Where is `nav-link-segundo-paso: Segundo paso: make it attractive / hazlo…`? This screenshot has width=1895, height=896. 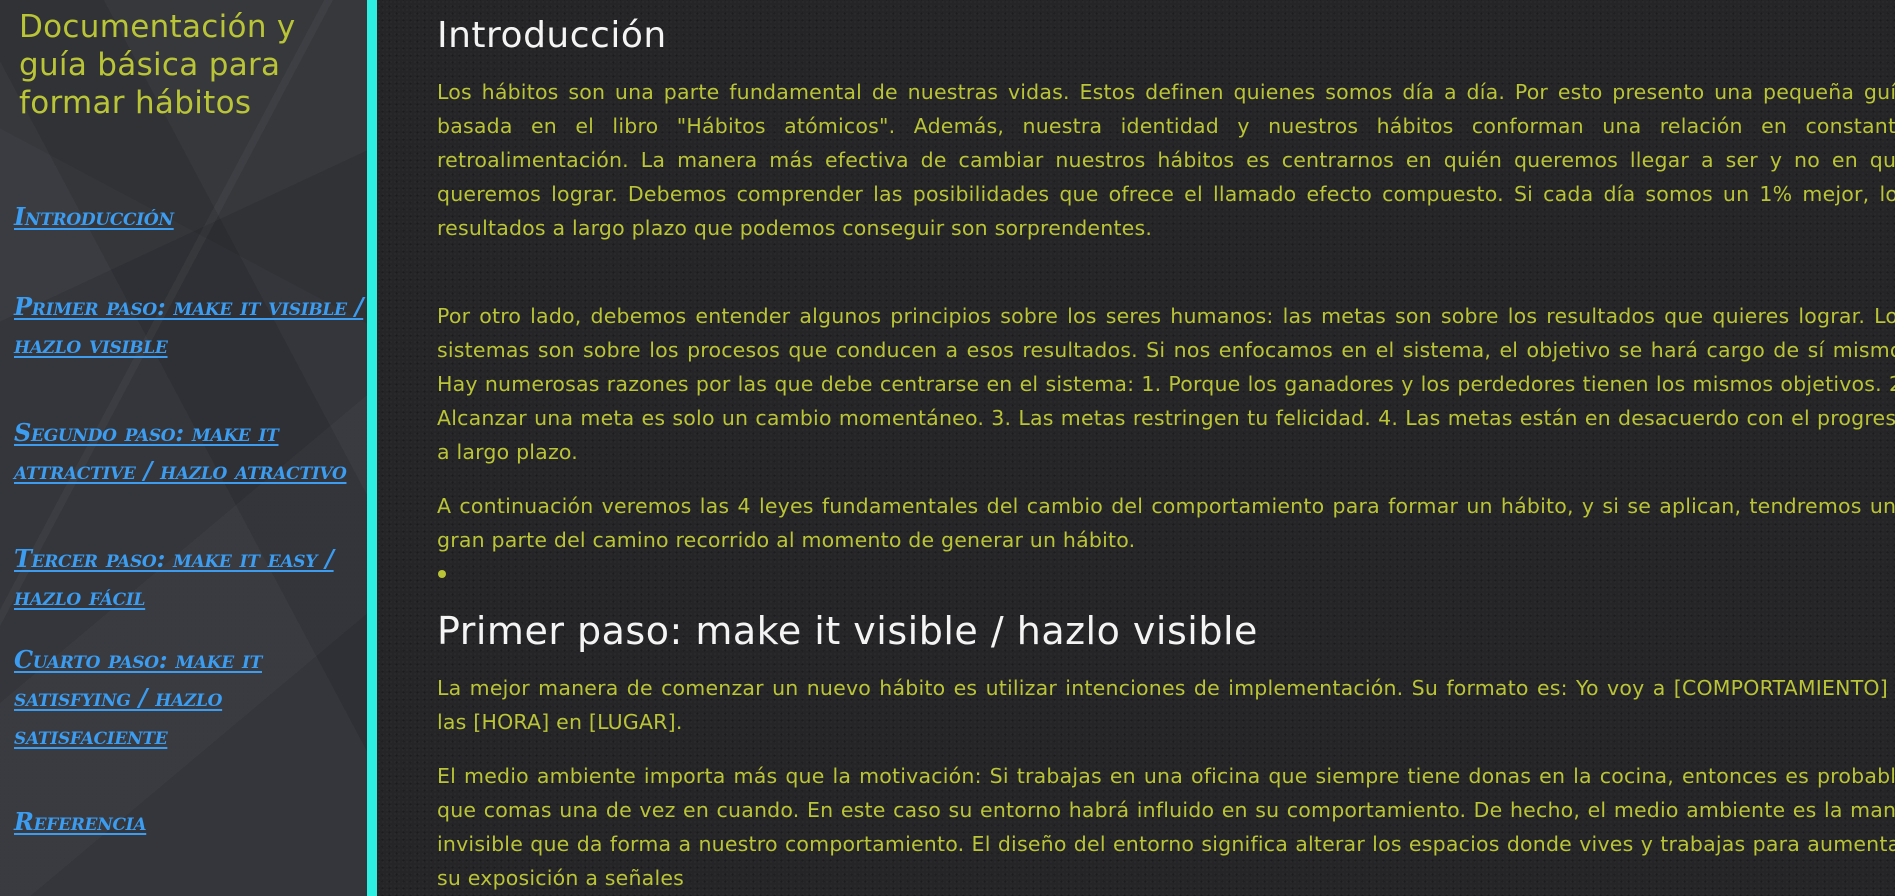
nav-link-segundo-paso: Segundo paso: make it attractive / hazlo… is located at coordinates (194, 452).